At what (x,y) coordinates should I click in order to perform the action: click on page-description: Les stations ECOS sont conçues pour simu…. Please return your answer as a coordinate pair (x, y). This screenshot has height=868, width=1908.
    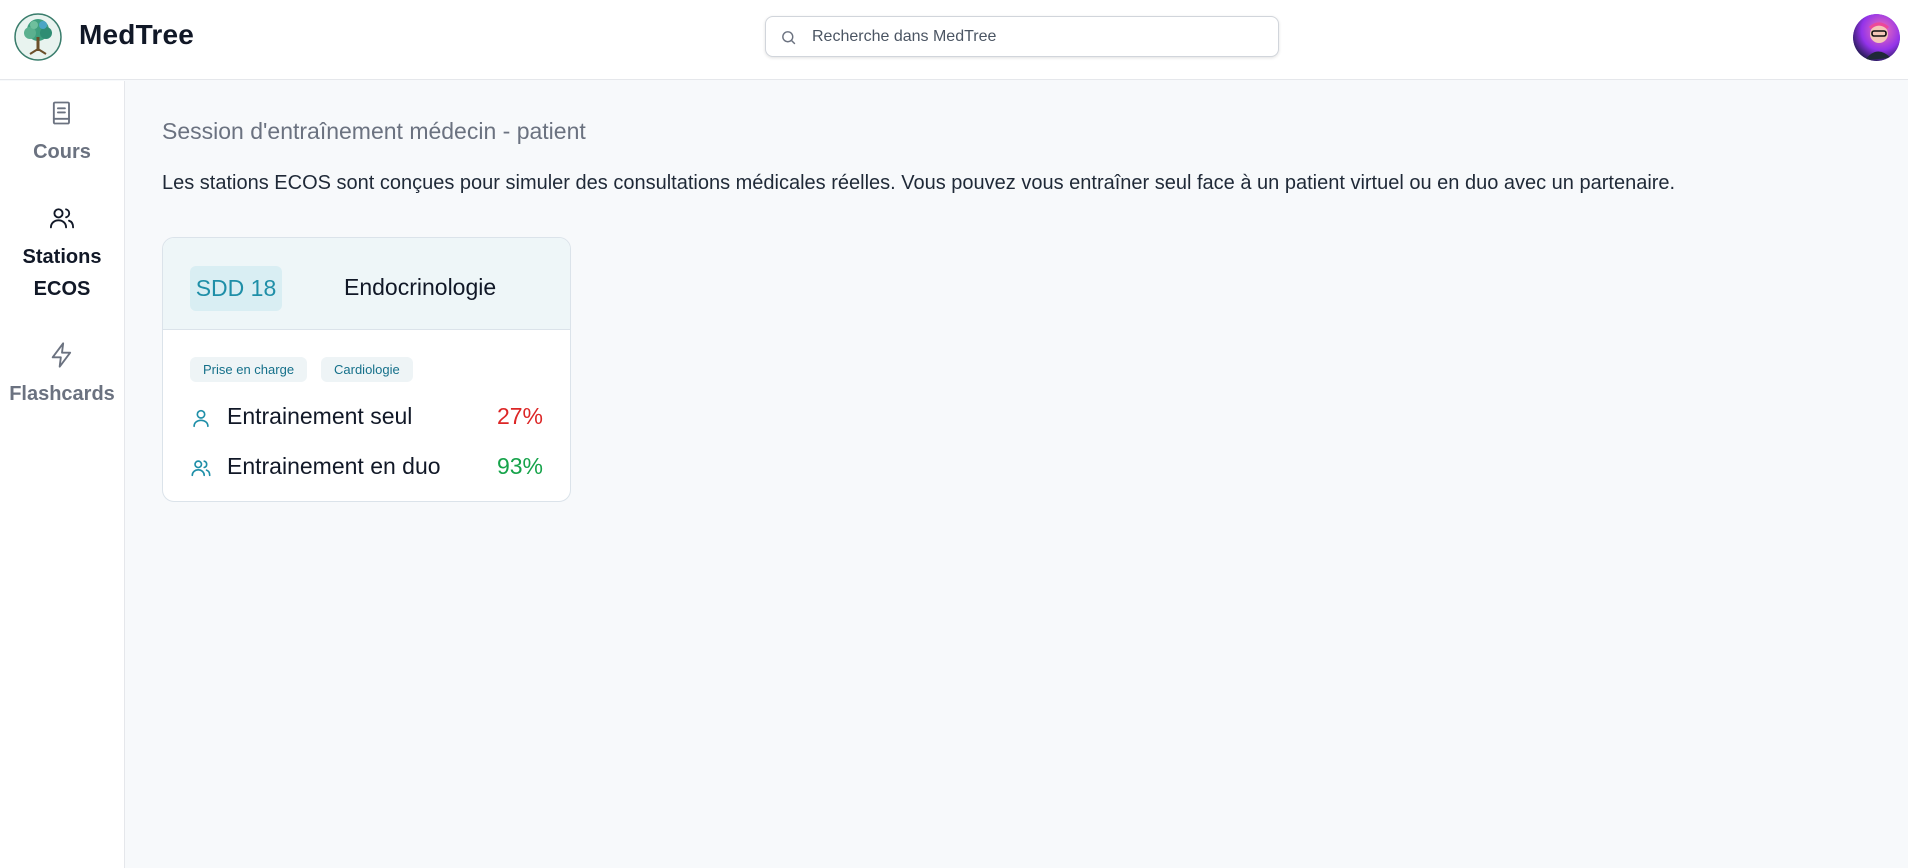
    Looking at the image, I should click on (919, 183).